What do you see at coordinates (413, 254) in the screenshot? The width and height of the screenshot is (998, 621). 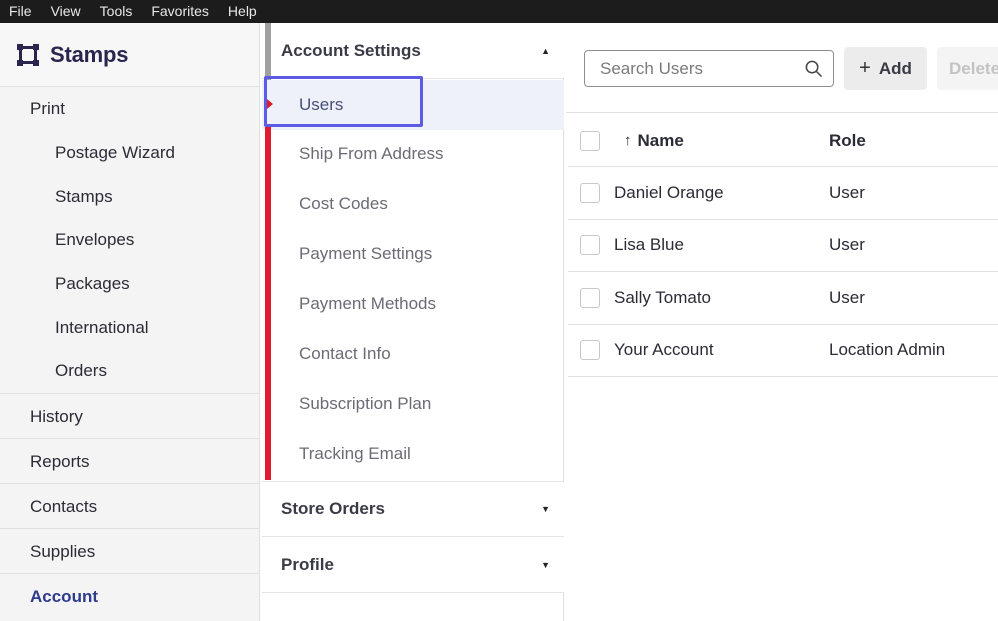 I see `settings-item-payment-settings: Payment Settings` at bounding box center [413, 254].